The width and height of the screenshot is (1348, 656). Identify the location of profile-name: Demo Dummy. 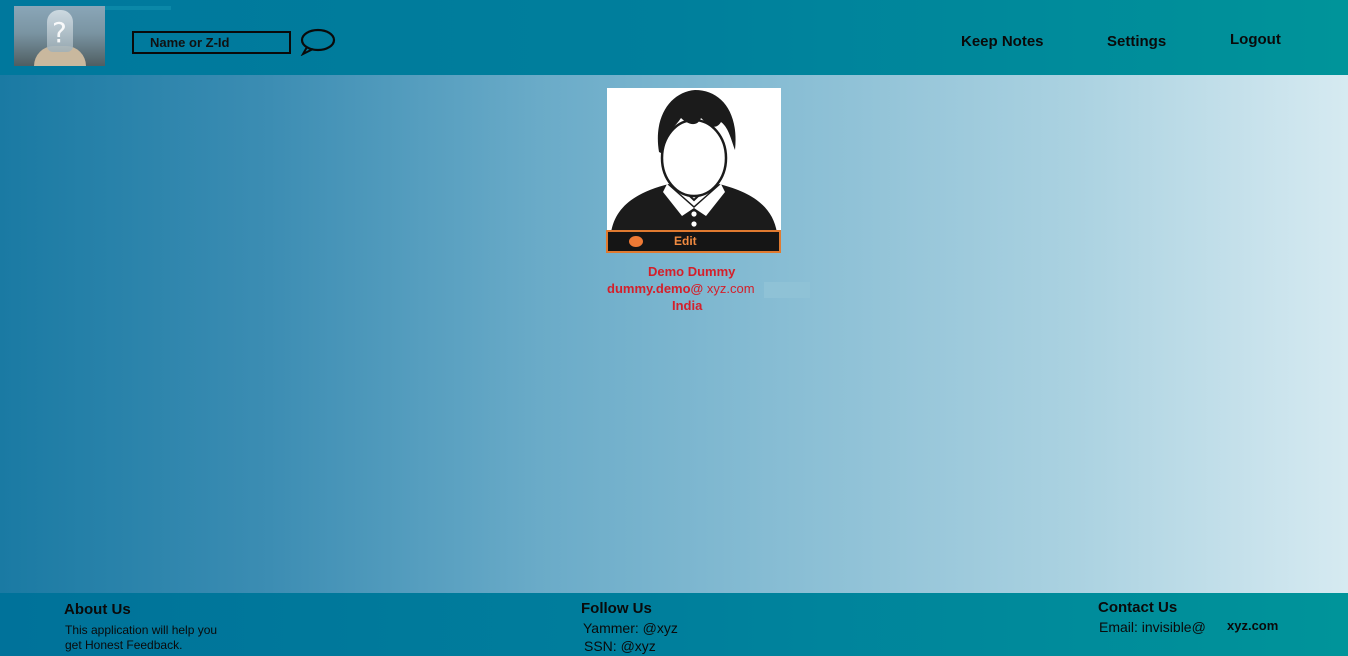
(692, 271).